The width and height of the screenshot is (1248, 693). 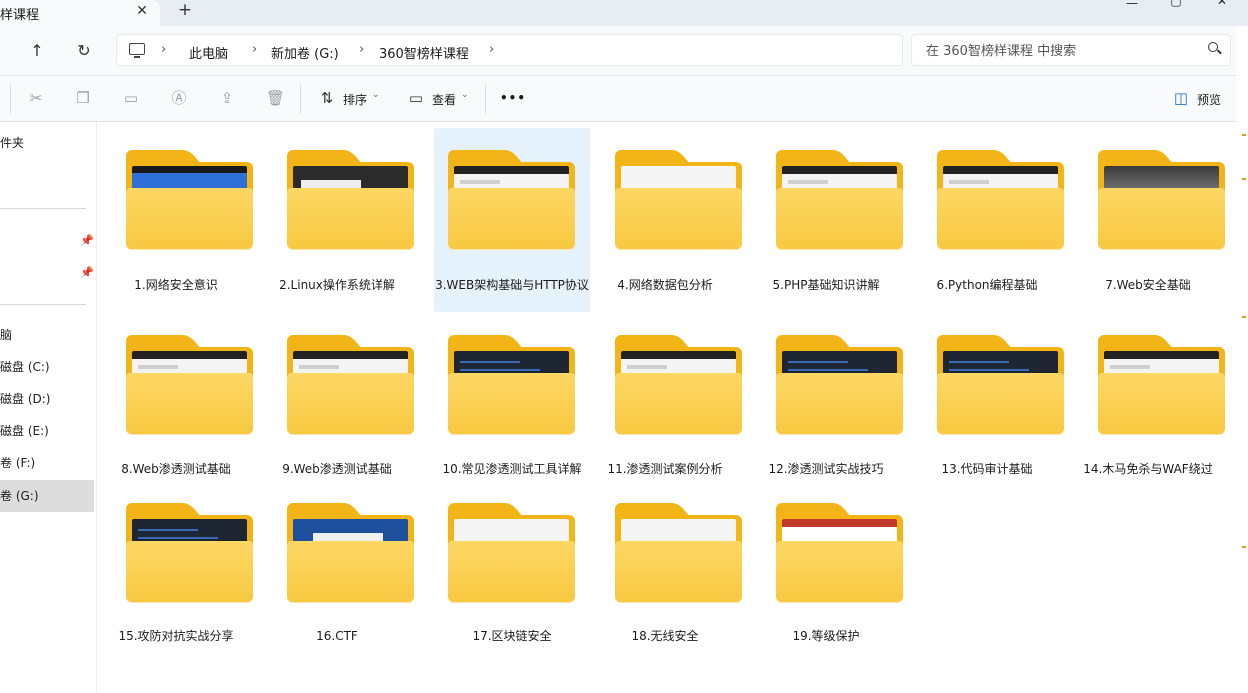 I want to click on maximize-button: ▢, so click(x=1176, y=4).